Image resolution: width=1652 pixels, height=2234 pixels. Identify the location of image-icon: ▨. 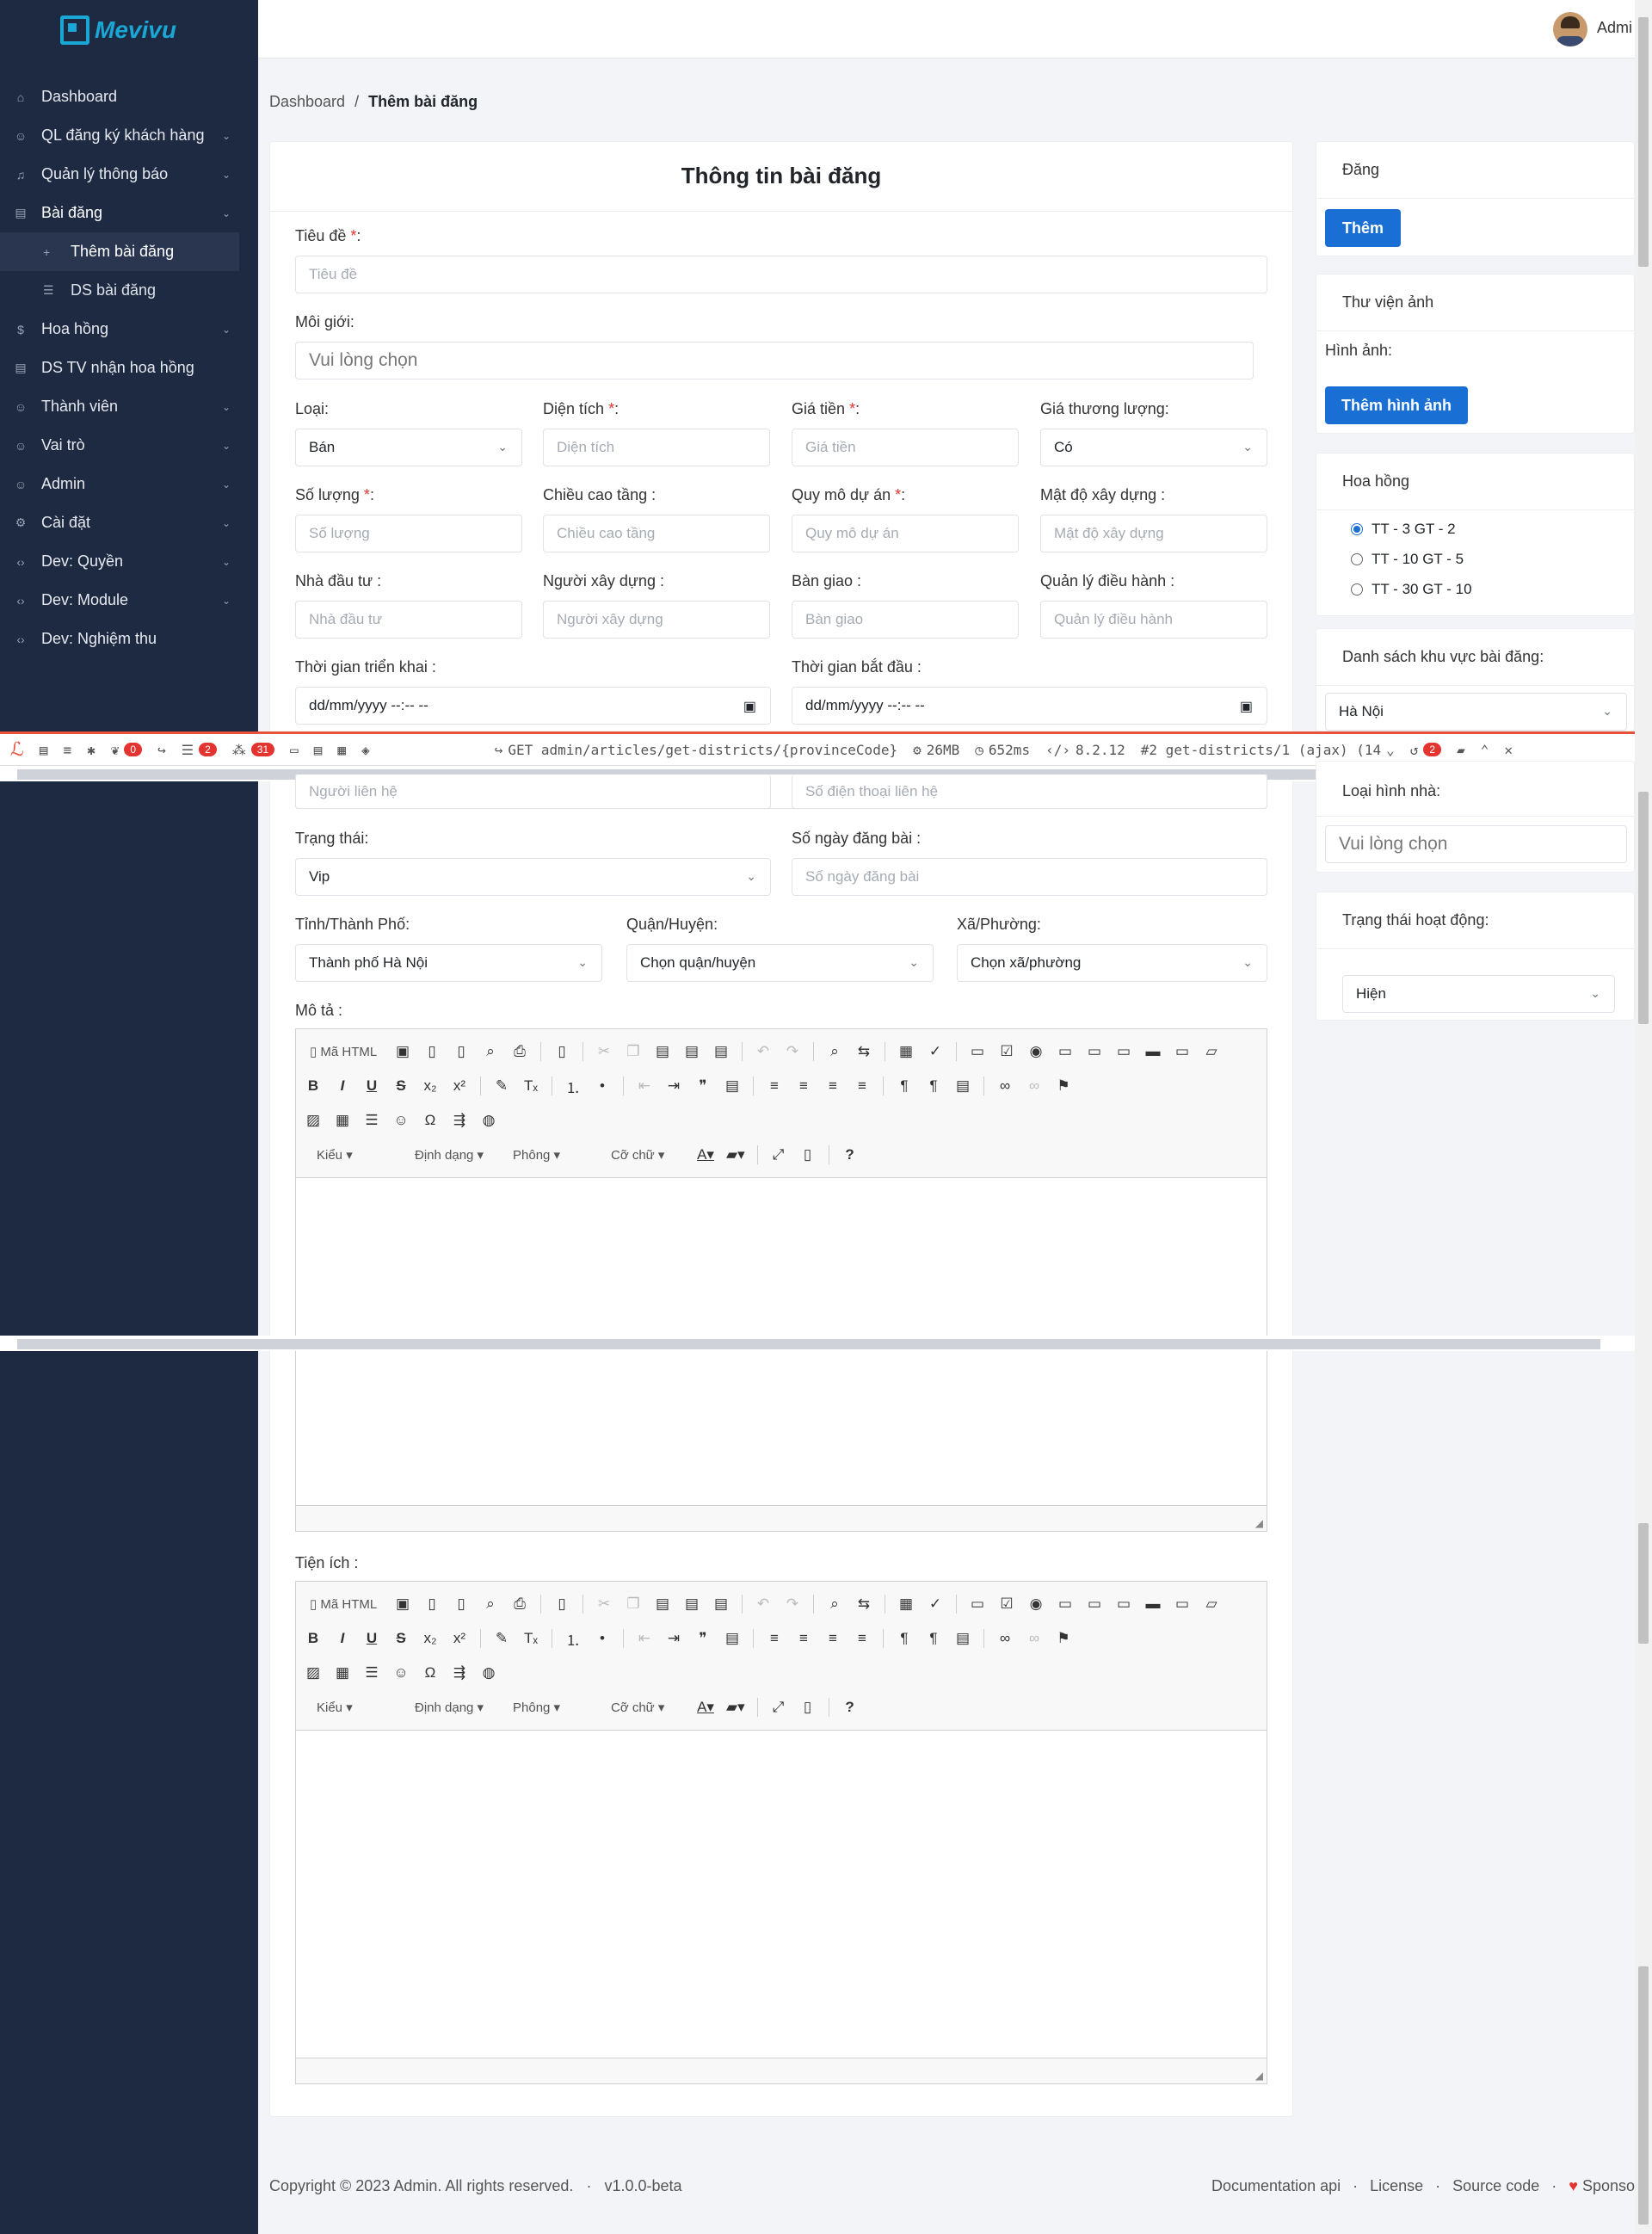
(313, 1673).